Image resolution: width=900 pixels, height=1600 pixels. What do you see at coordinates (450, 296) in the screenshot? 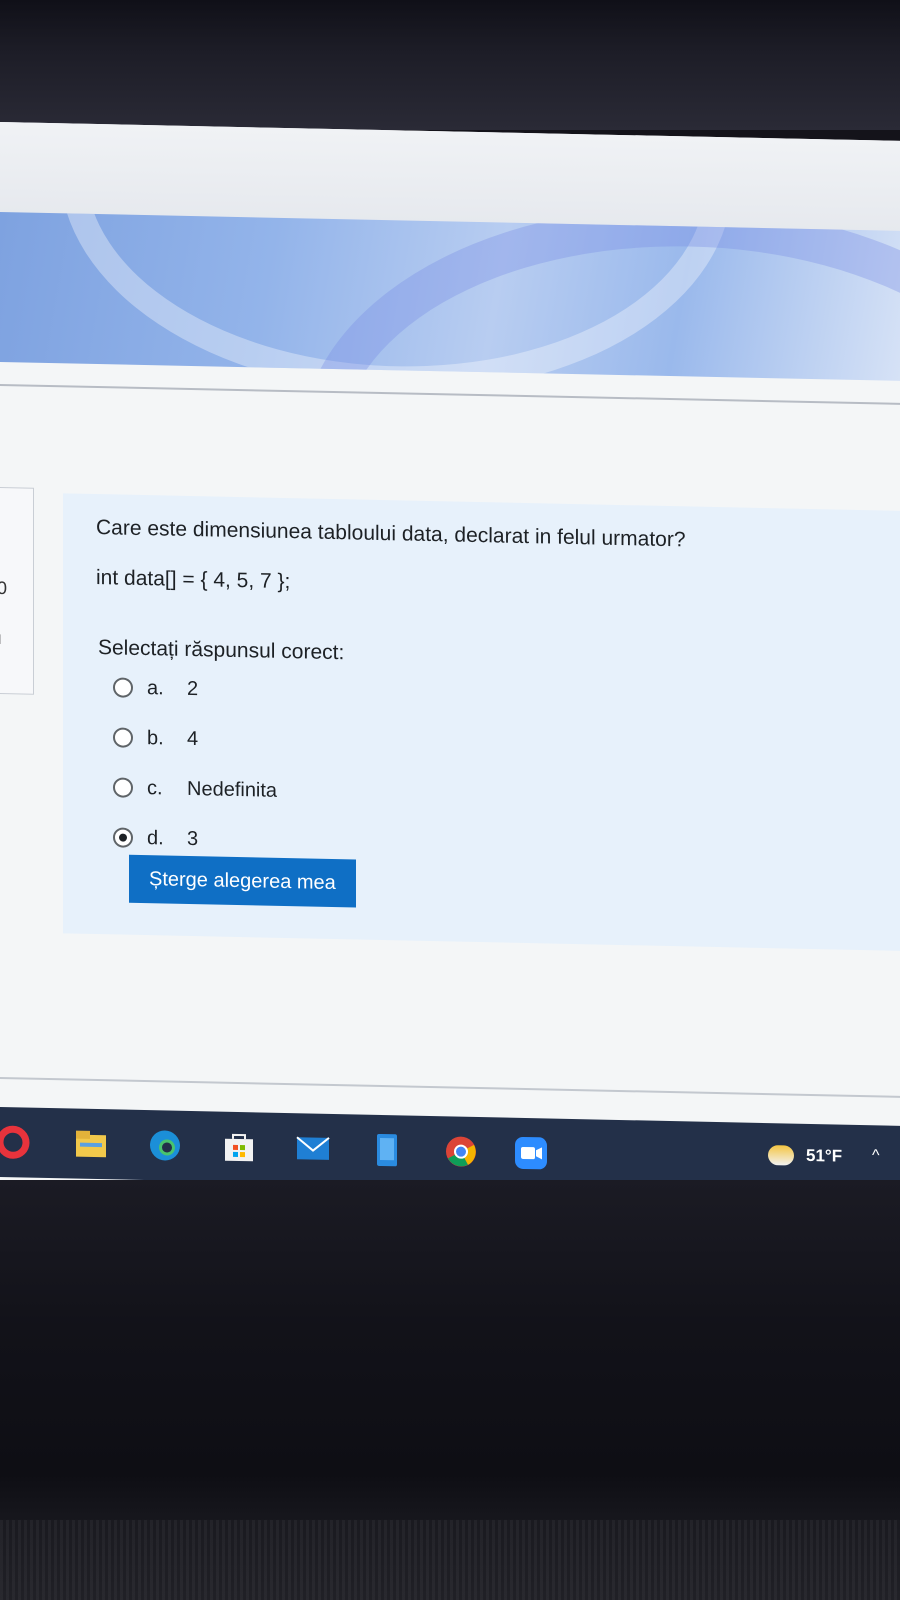
I see `course-banner` at bounding box center [450, 296].